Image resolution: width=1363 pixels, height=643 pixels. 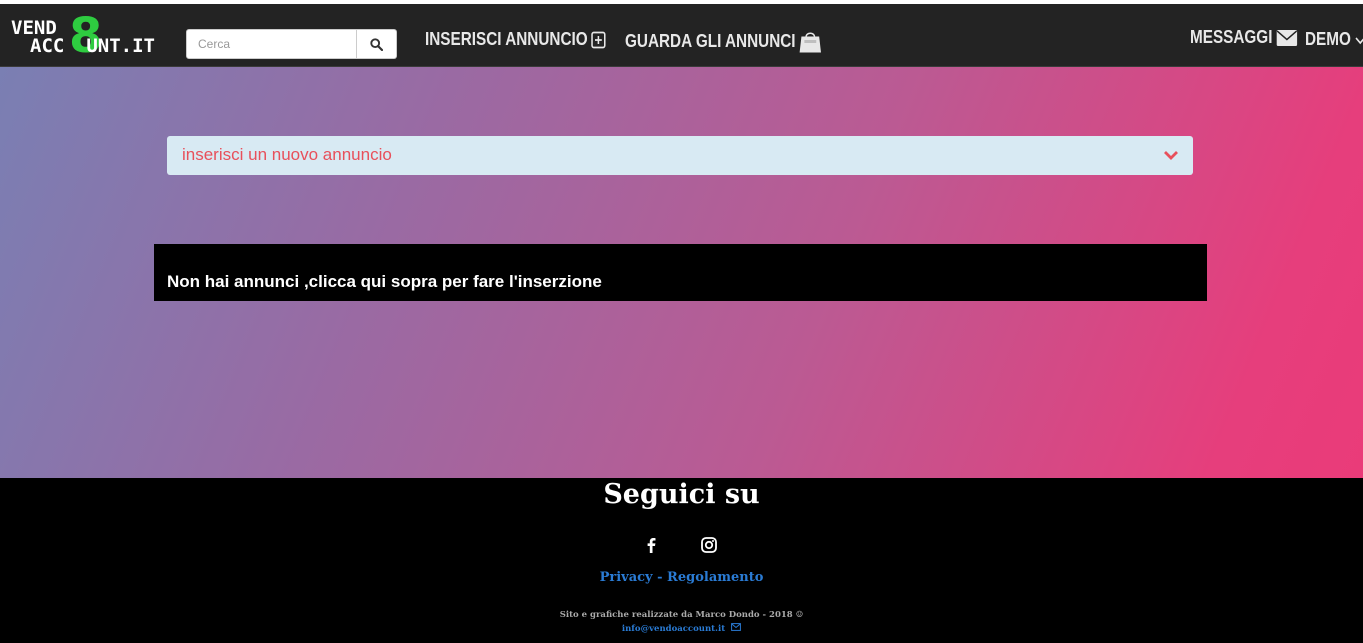 I want to click on facebook-link, so click(x=651, y=547).